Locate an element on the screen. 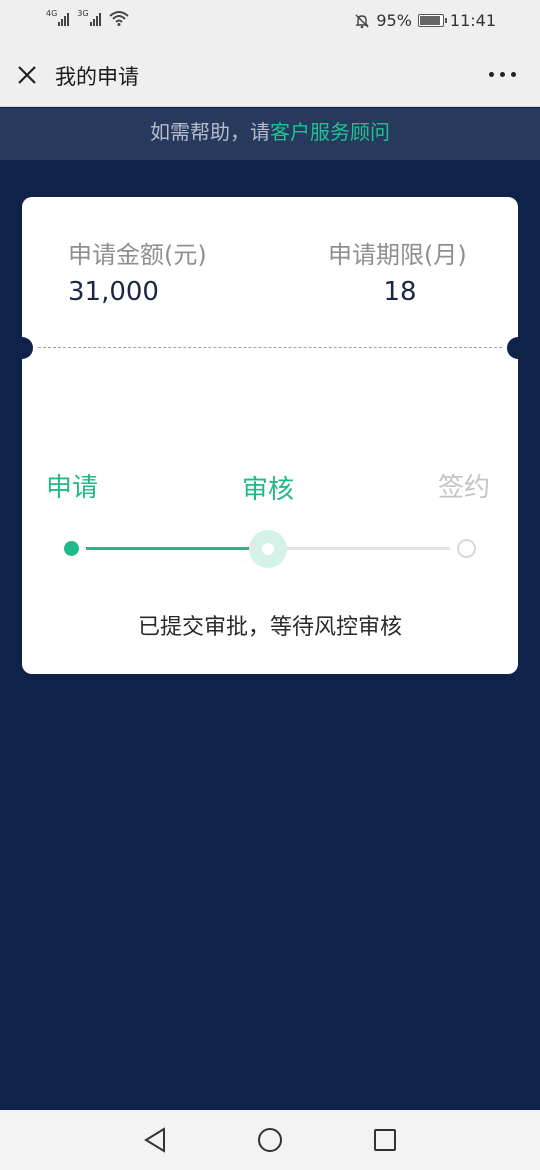  cellular-signal-2-icon: 3G is located at coordinates (89, 17).